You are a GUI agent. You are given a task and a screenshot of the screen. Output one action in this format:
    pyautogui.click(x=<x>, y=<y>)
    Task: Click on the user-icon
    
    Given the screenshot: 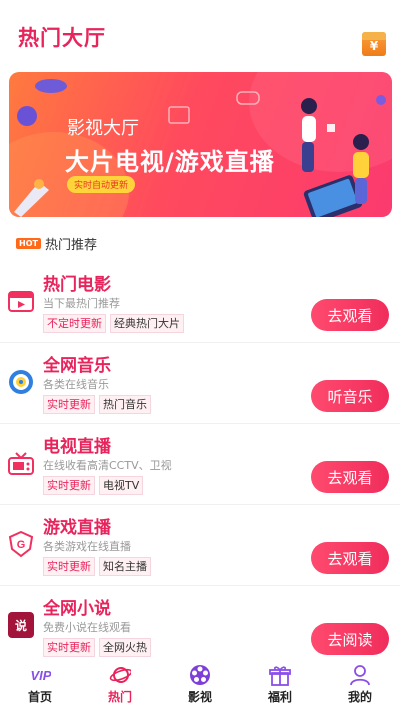 What is the action you would take?
    pyautogui.click(x=360, y=675)
    